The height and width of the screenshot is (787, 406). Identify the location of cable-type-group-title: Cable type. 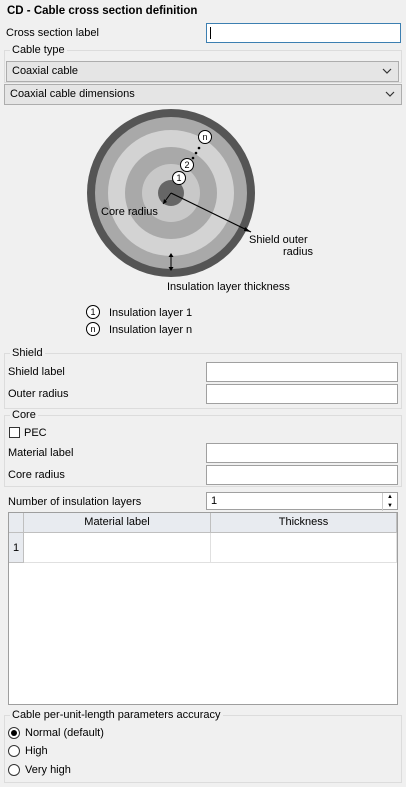
(38, 50).